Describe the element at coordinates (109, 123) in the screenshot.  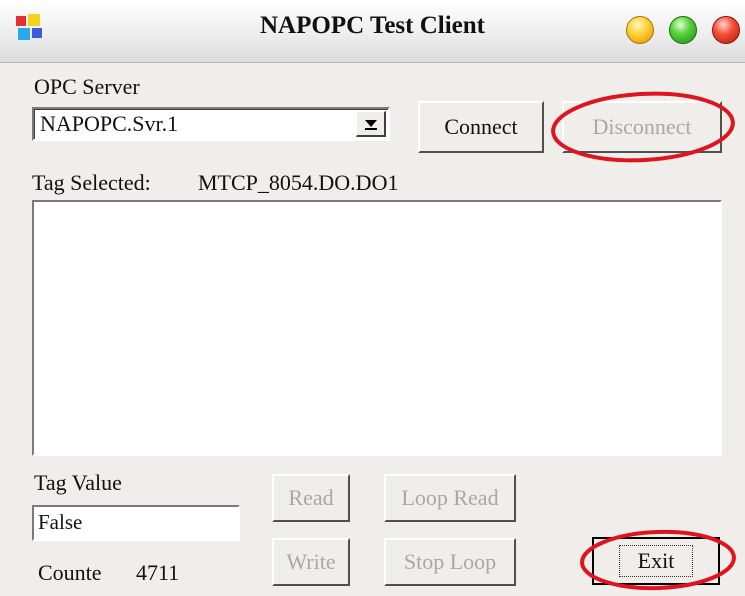
I see `opc-server-value: NAPOPC.Svr.1` at that location.